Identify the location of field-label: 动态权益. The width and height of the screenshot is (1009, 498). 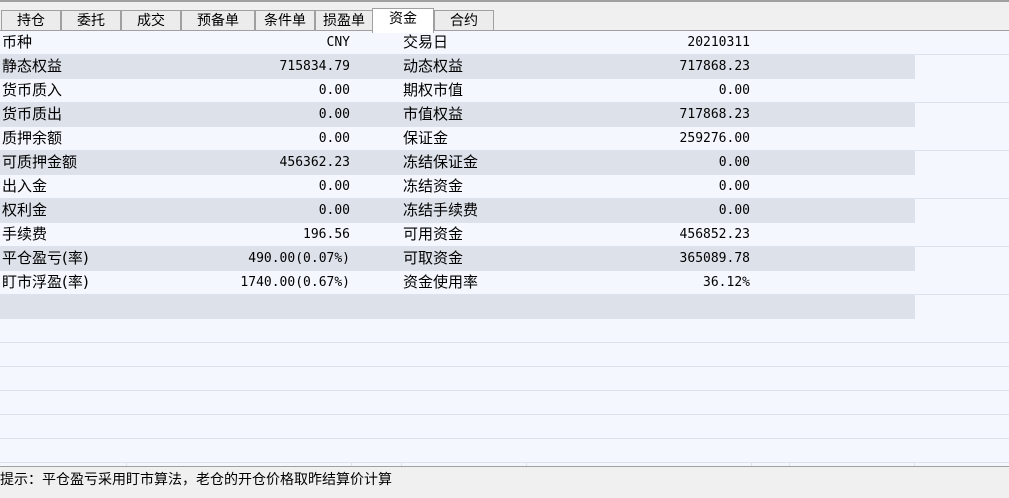
(433, 66).